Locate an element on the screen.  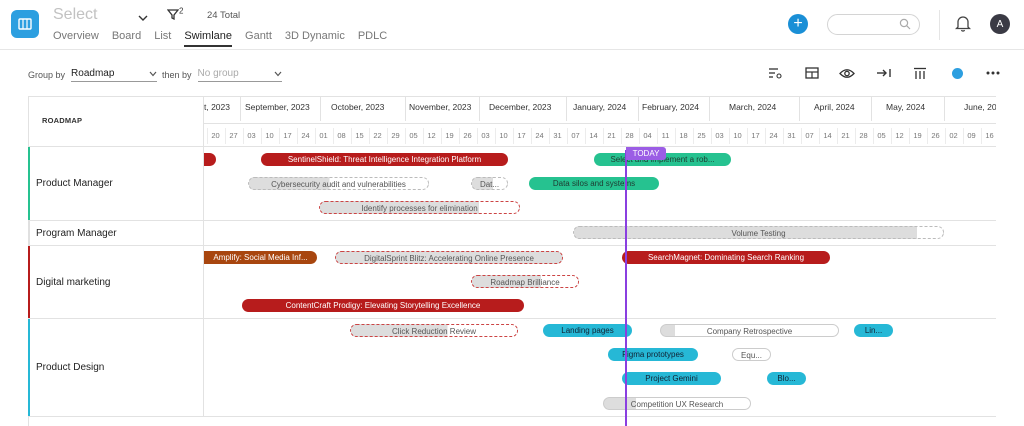
bar-label: Figma prototypes is located at coordinates (653, 354).